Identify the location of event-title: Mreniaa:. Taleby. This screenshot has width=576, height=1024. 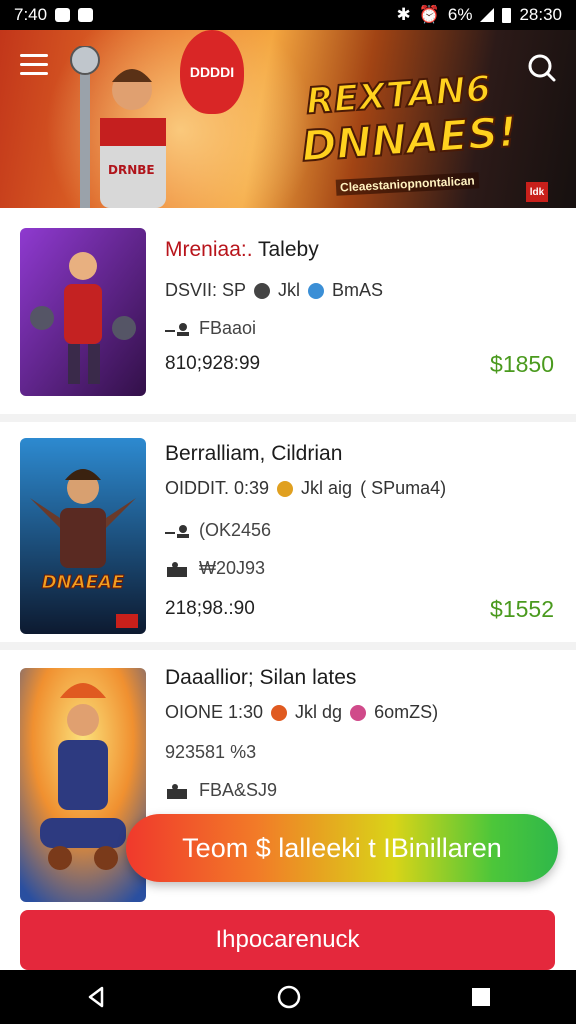
(242, 250).